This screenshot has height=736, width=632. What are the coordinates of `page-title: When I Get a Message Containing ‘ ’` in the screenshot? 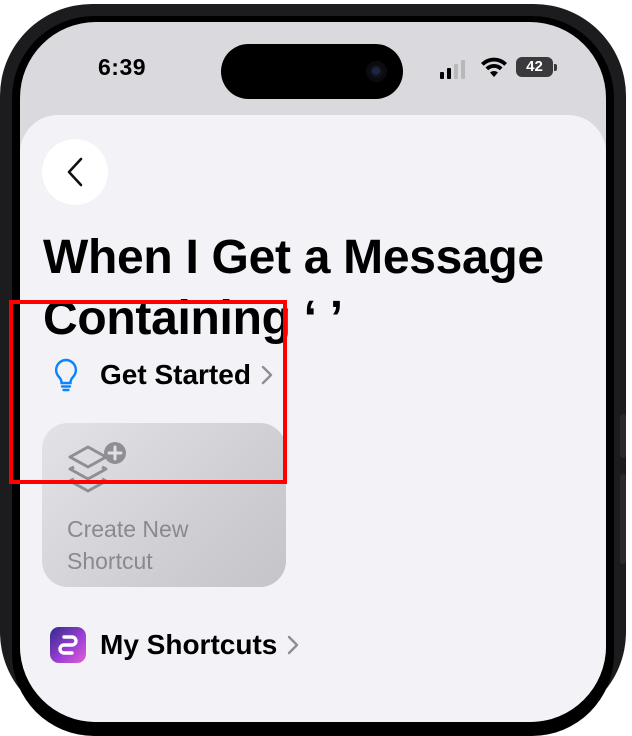 It's located at (313, 288).